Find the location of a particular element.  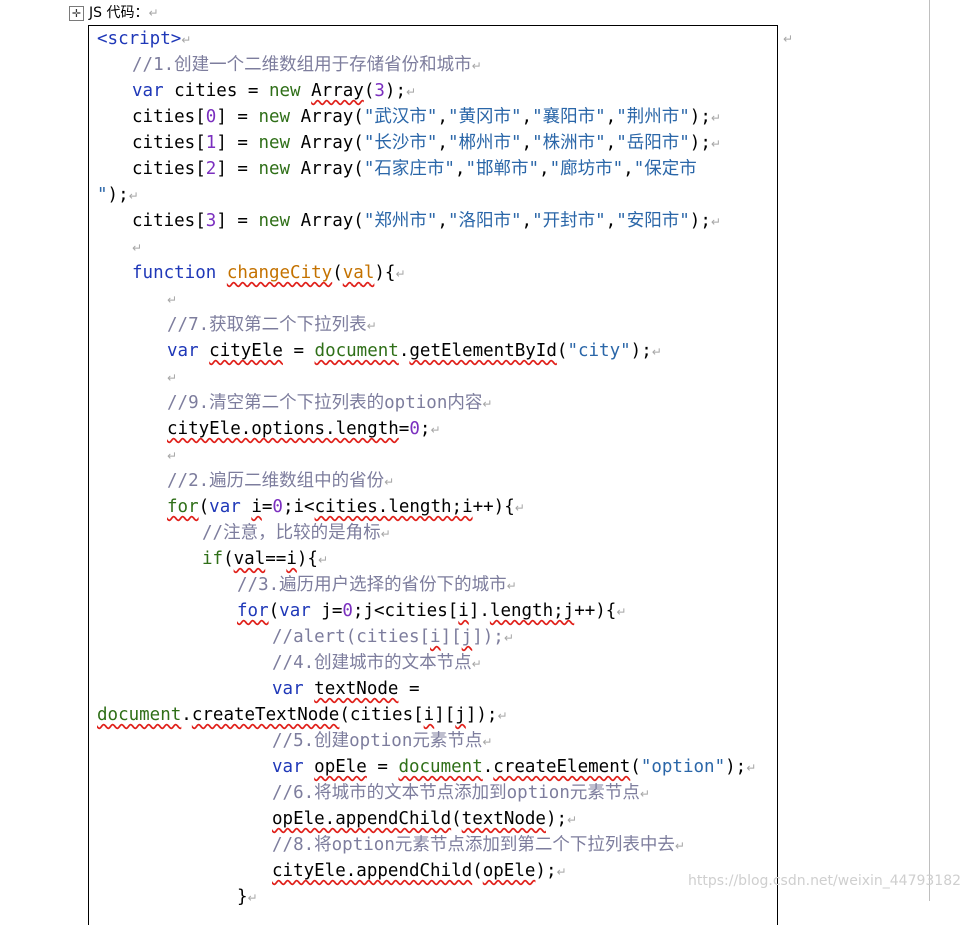

code-token: //2.遍历二维数组中的省份 is located at coordinates (276, 481).